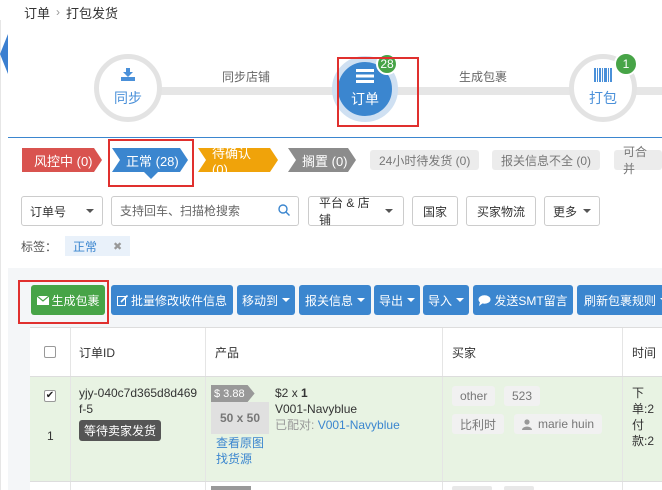  I want to click on send-smt-message-label: 发送SMT留言, so click(531, 300).